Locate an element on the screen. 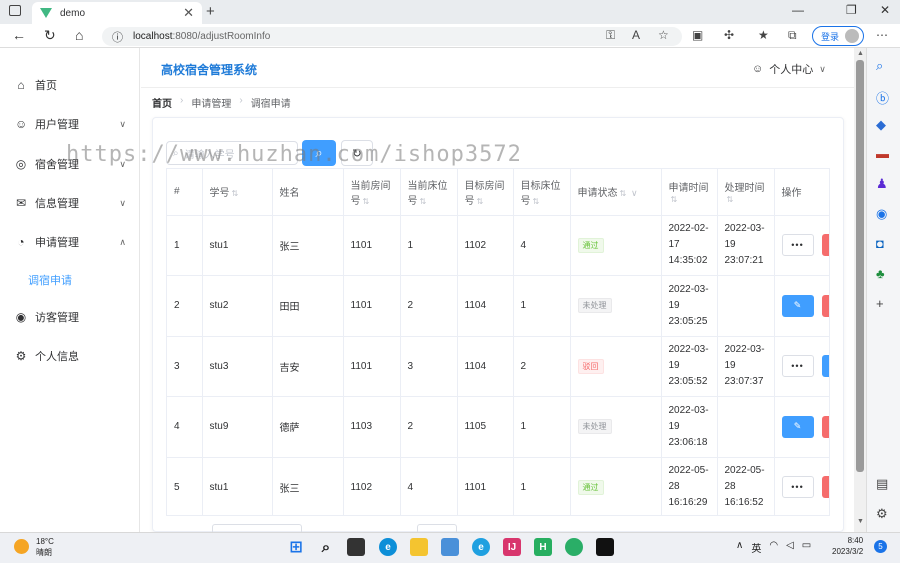 The image size is (900, 563). favorites-icon: ★ is located at coordinates (763, 35).